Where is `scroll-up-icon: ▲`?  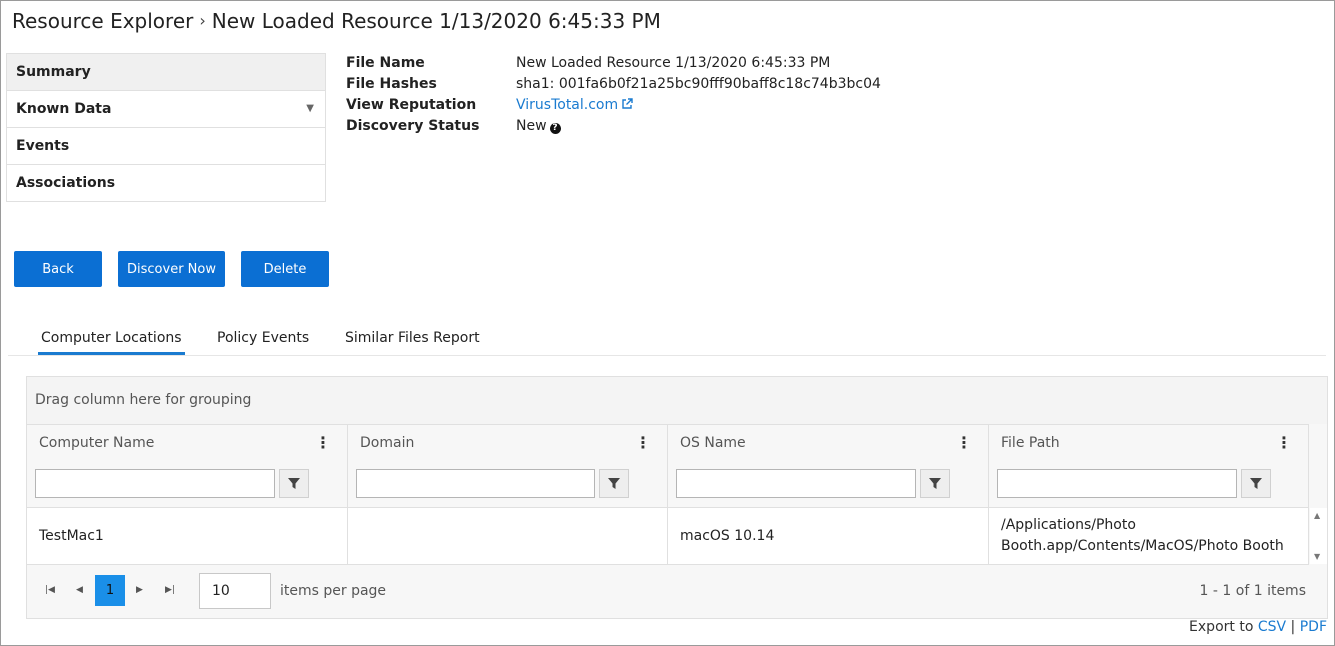
scroll-up-icon: ▲ is located at coordinates (1317, 515).